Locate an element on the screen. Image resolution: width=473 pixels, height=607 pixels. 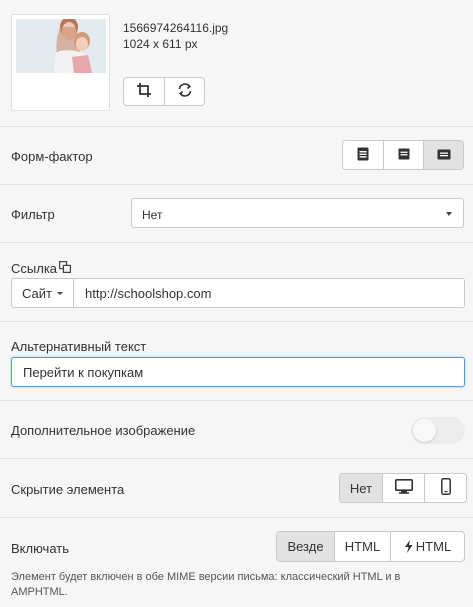
hide-mobile-button is located at coordinates (445, 488).